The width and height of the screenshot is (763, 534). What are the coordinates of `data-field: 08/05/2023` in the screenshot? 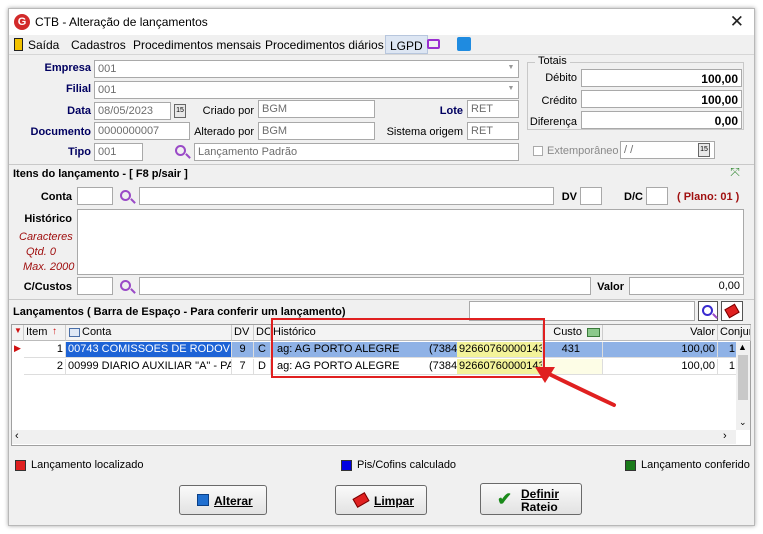 It's located at (132, 111).